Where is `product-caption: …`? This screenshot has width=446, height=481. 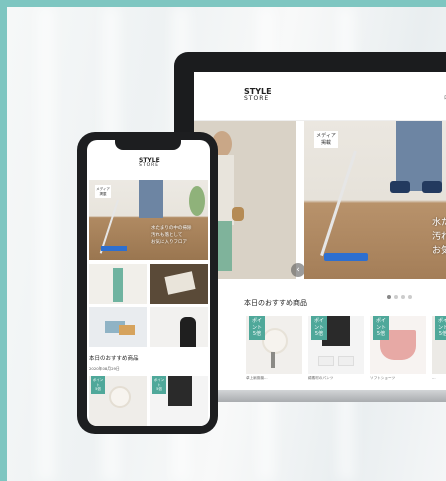
product-caption: … is located at coordinates (439, 378).